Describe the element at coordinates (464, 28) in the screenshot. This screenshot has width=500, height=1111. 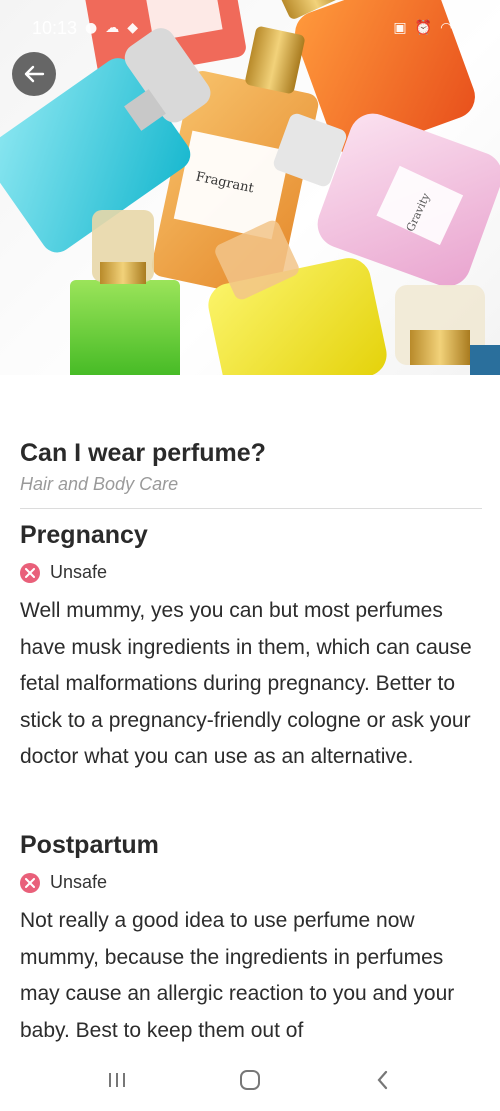
I see `signal-icon: ▮` at that location.